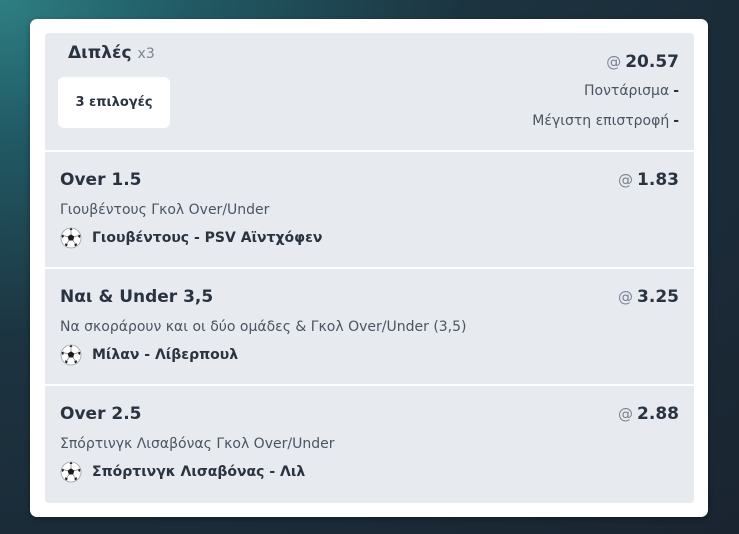 The image size is (739, 534). I want to click on selection-event: Σπόρτινγκ Λισαβόνας - Λιλ, so click(182, 472).